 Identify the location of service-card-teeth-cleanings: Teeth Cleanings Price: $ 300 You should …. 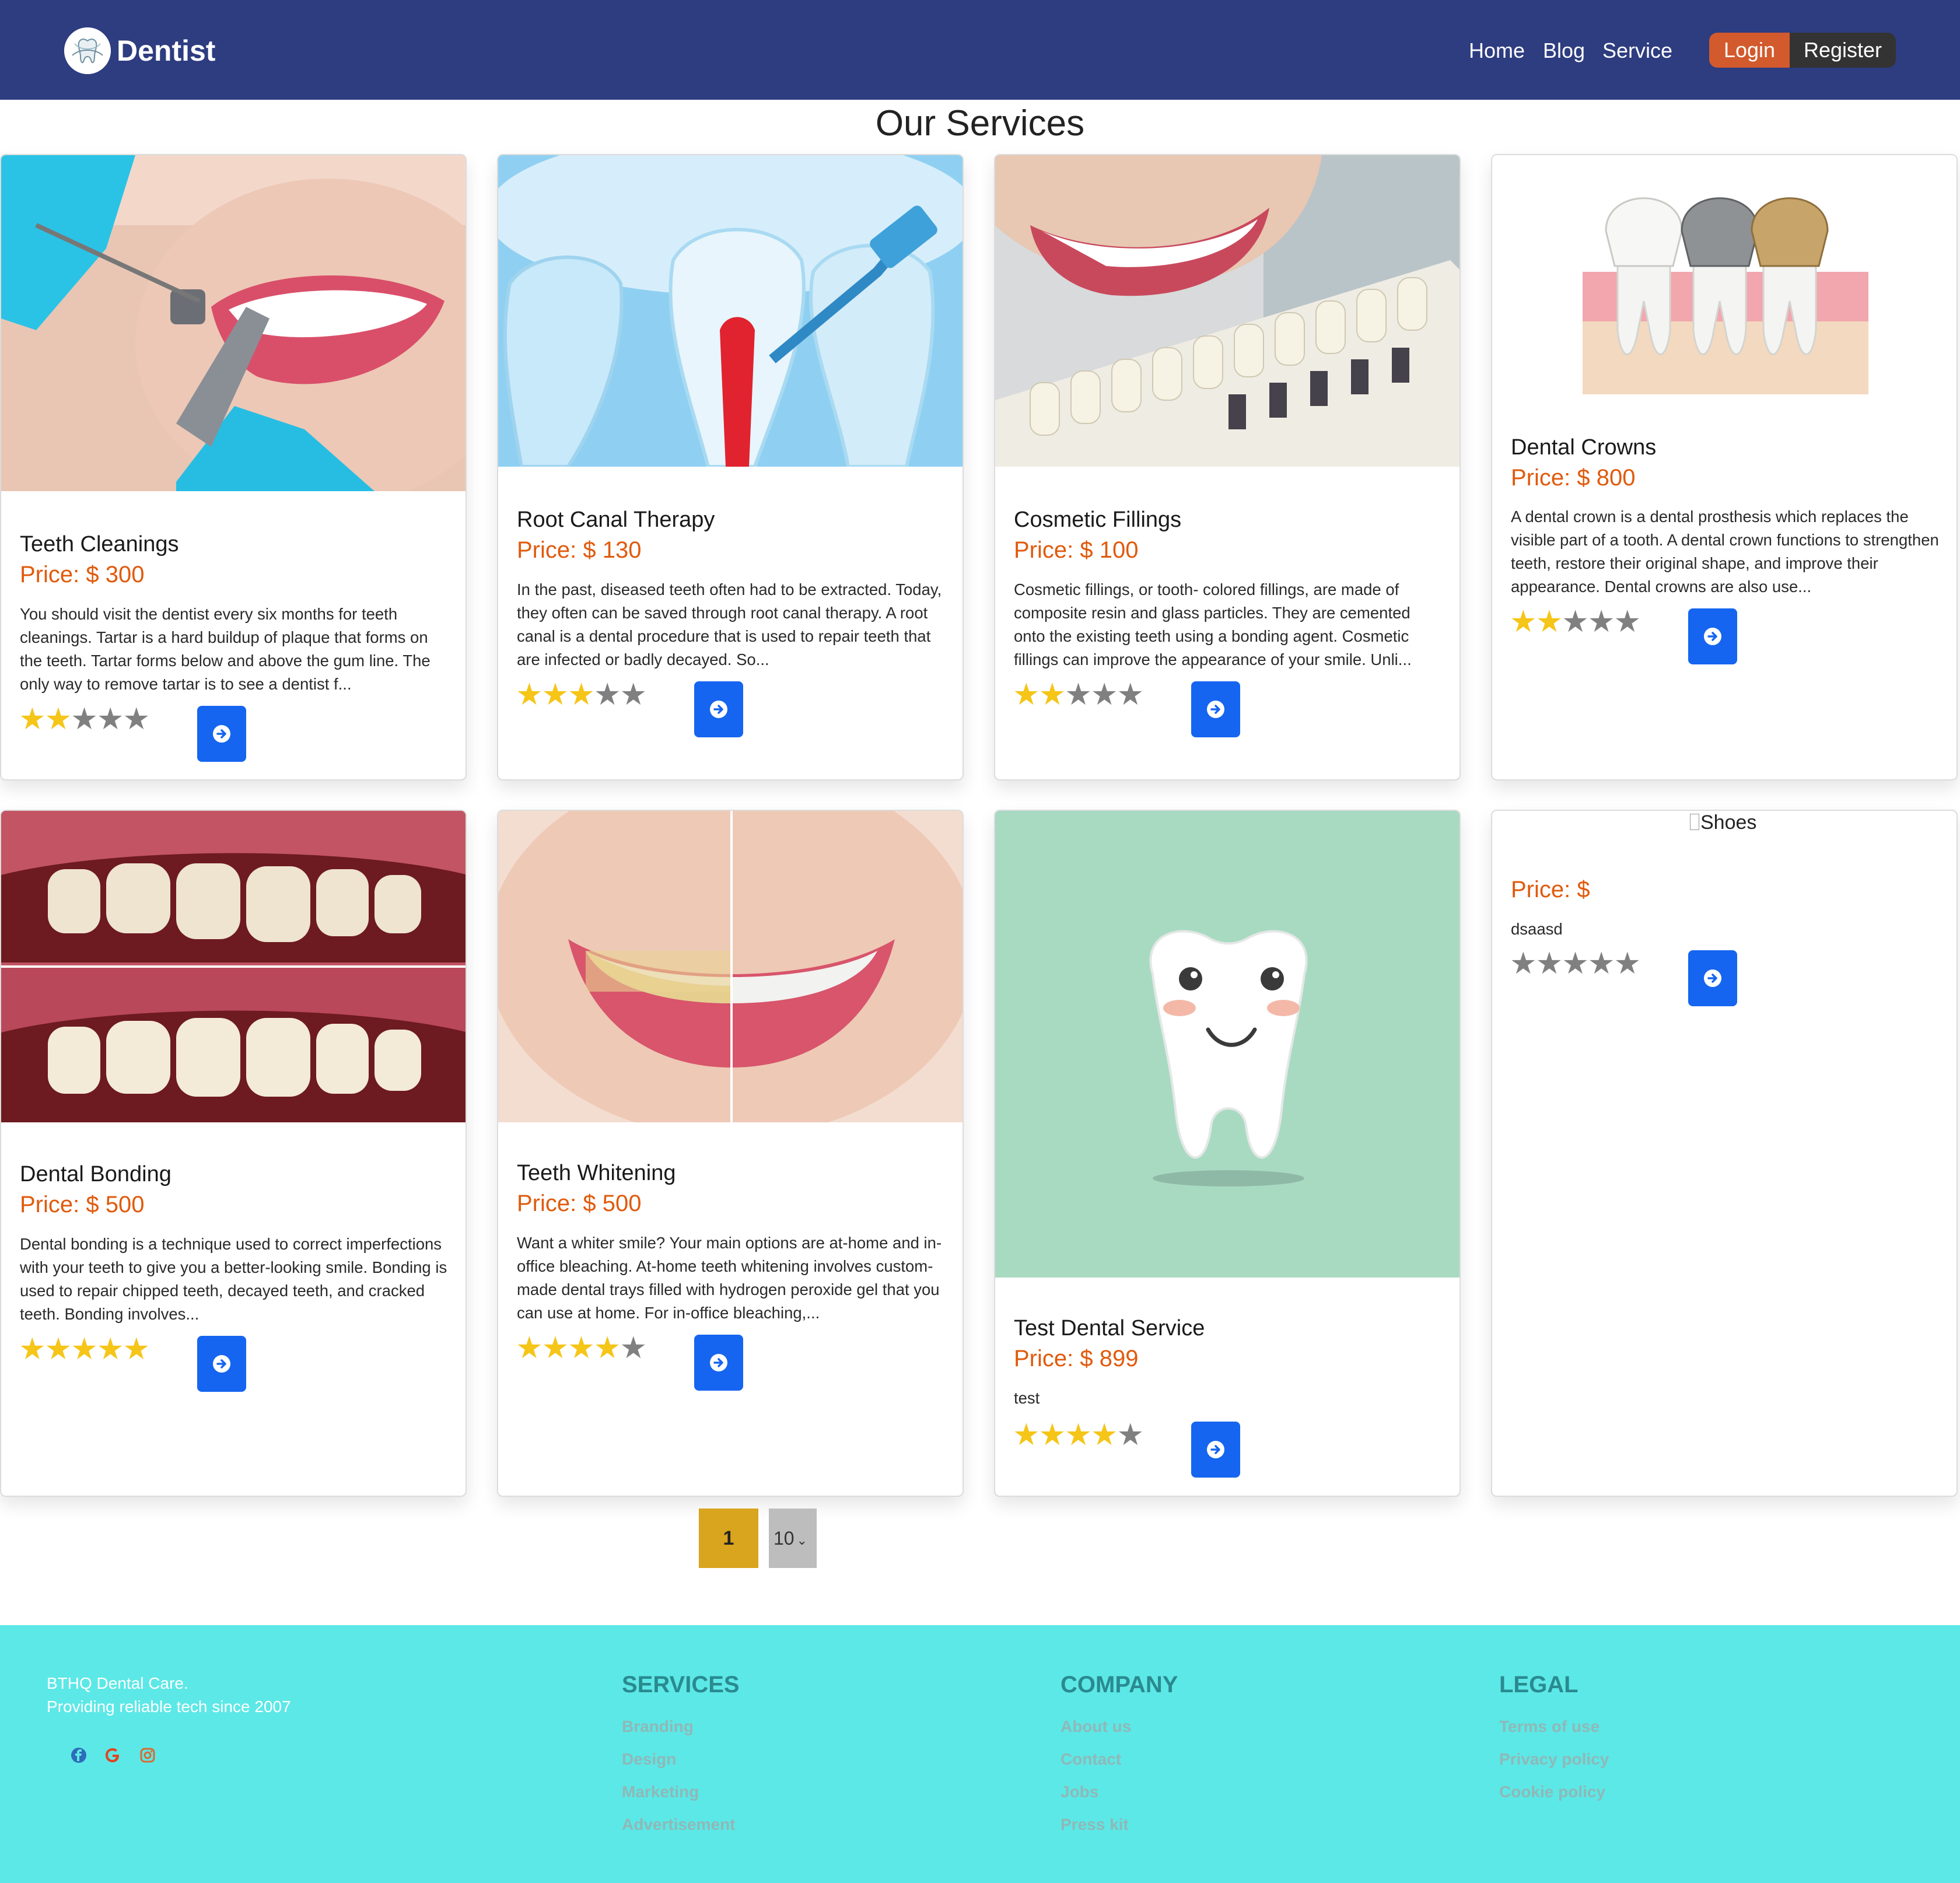
(233, 467).